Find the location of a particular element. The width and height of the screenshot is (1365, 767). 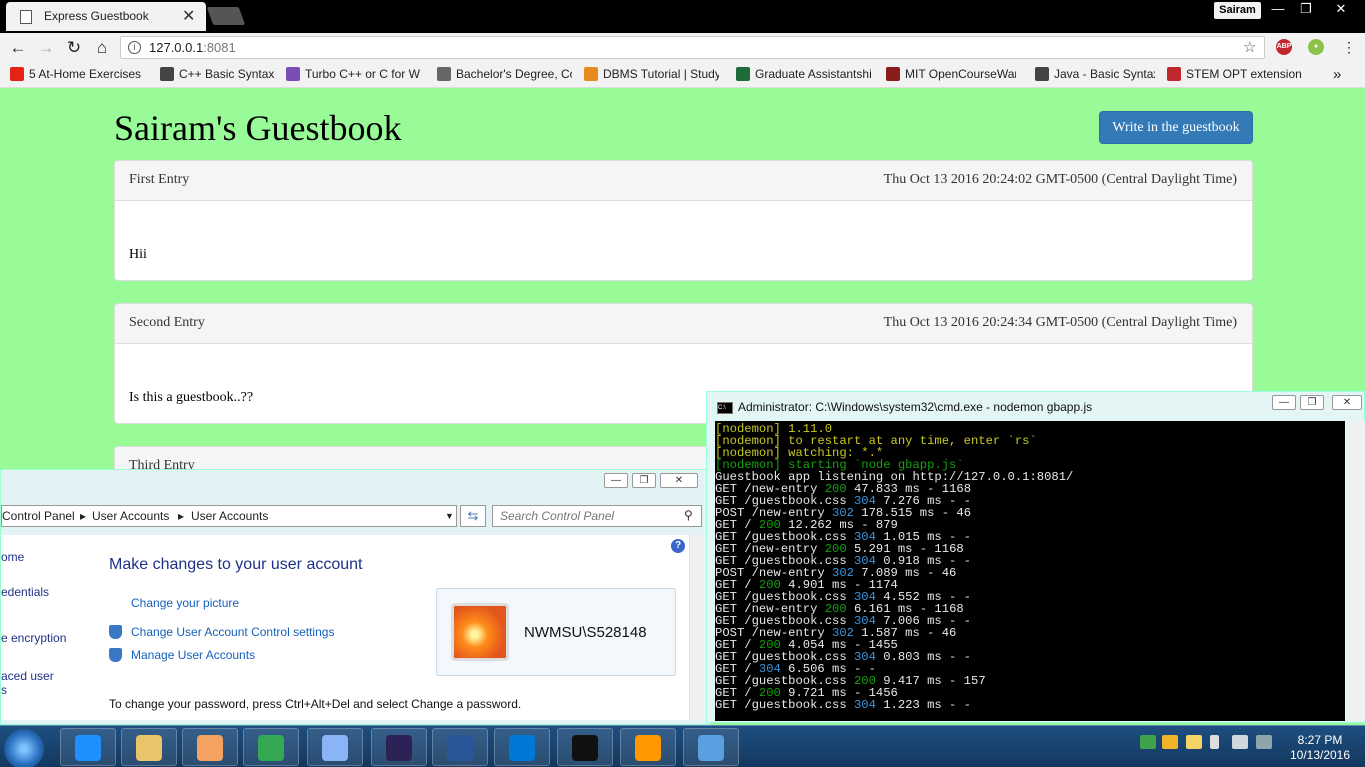

cmd-maximize-button: ❐ is located at coordinates (1312, 402).